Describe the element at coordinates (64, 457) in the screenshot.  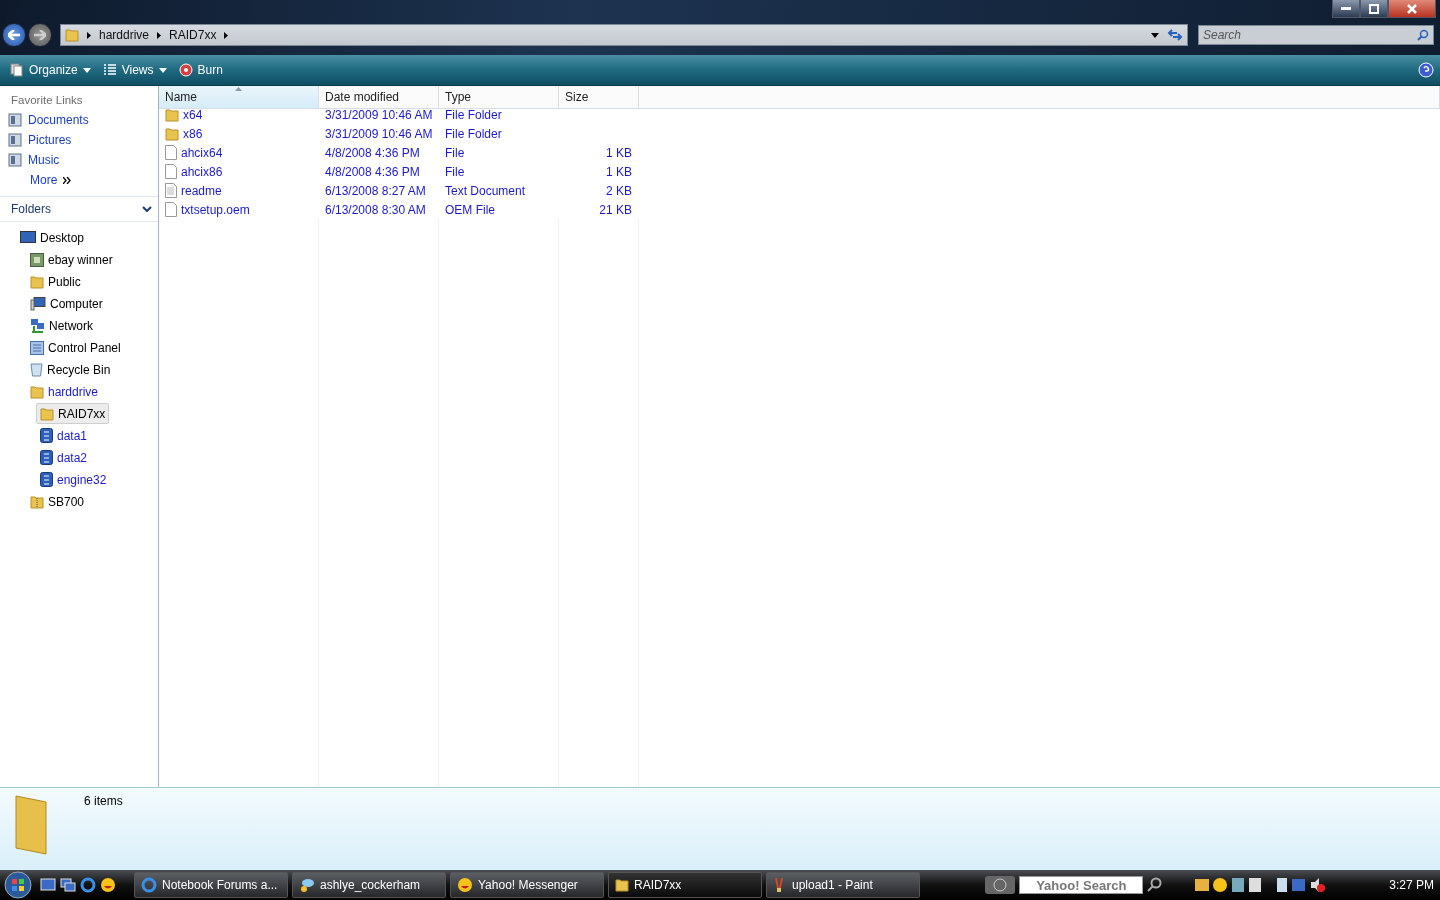
I see `folder-tree-item: data2` at that location.